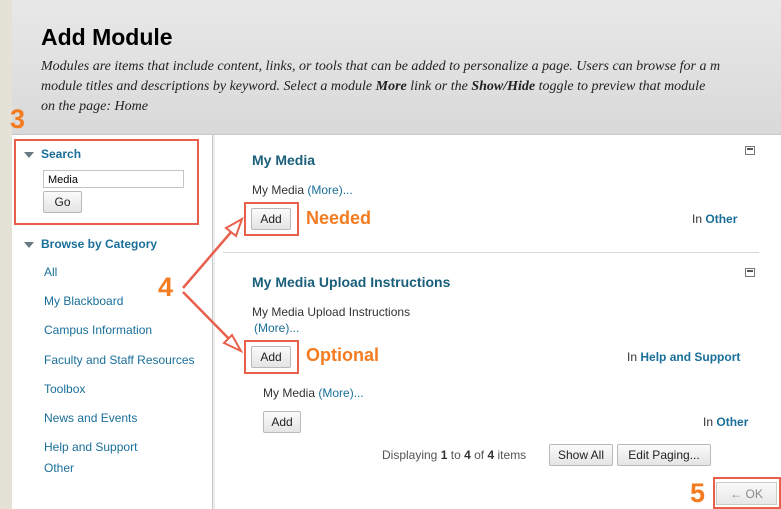  Describe the element at coordinates (210, 256) in the screenshot. I see `arrow-to-needed` at that location.